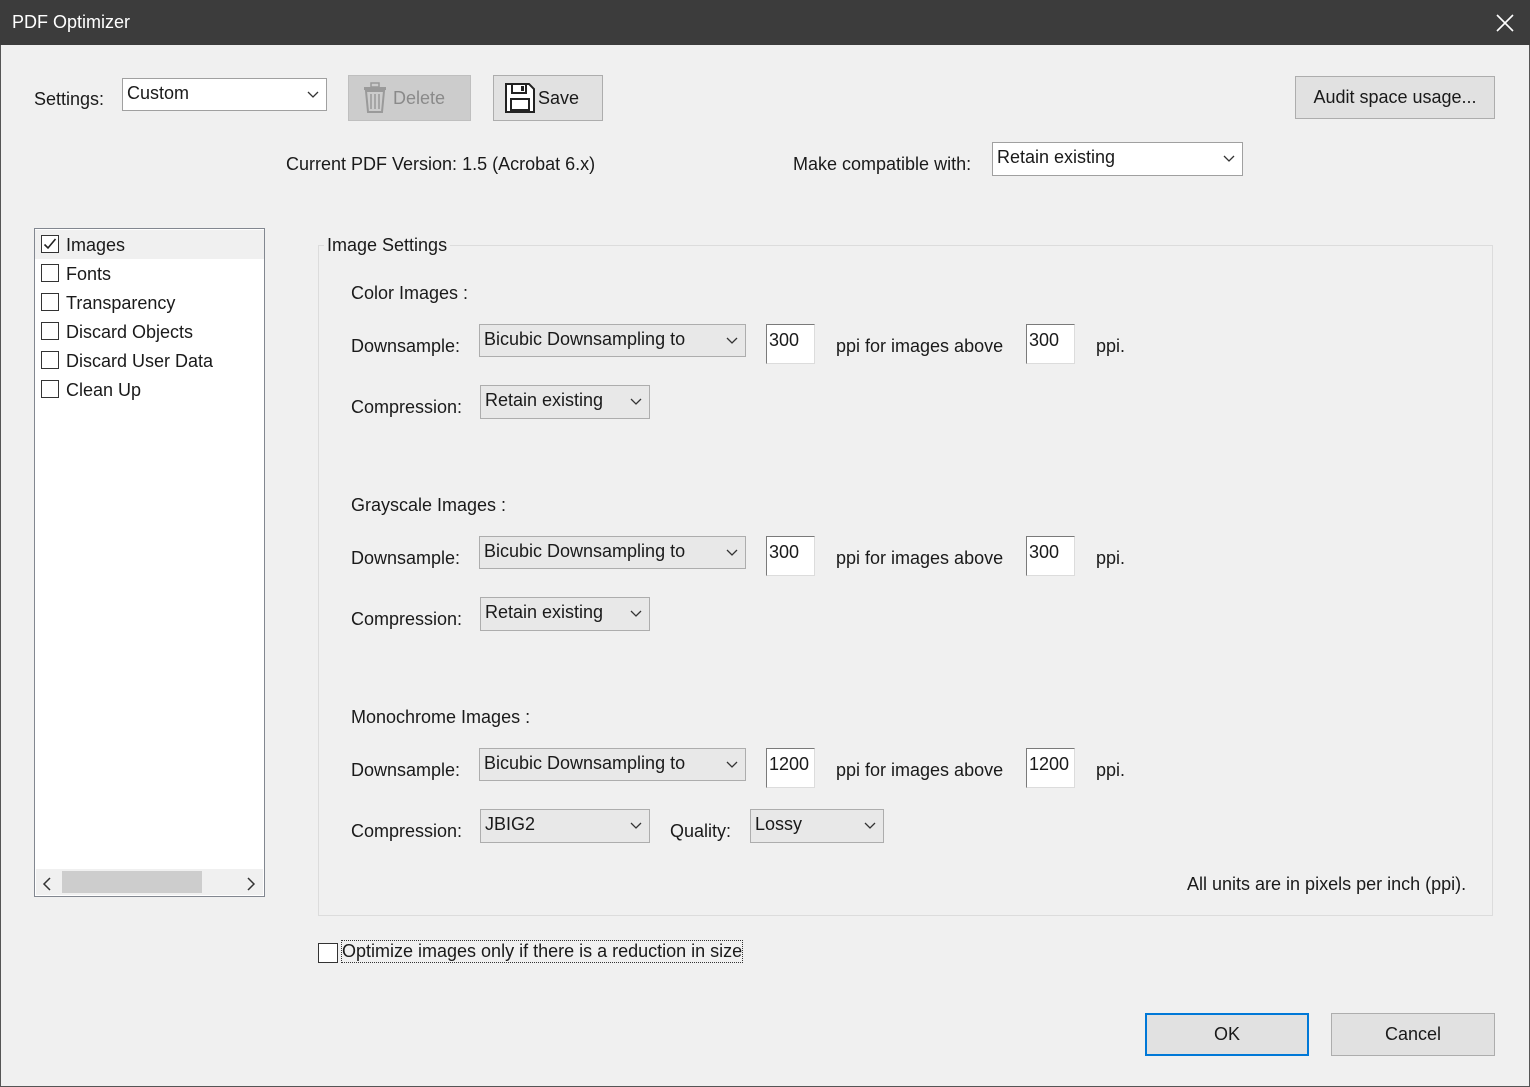 This screenshot has width=1530, height=1087. I want to click on ok-label: OK, so click(1226, 1034).